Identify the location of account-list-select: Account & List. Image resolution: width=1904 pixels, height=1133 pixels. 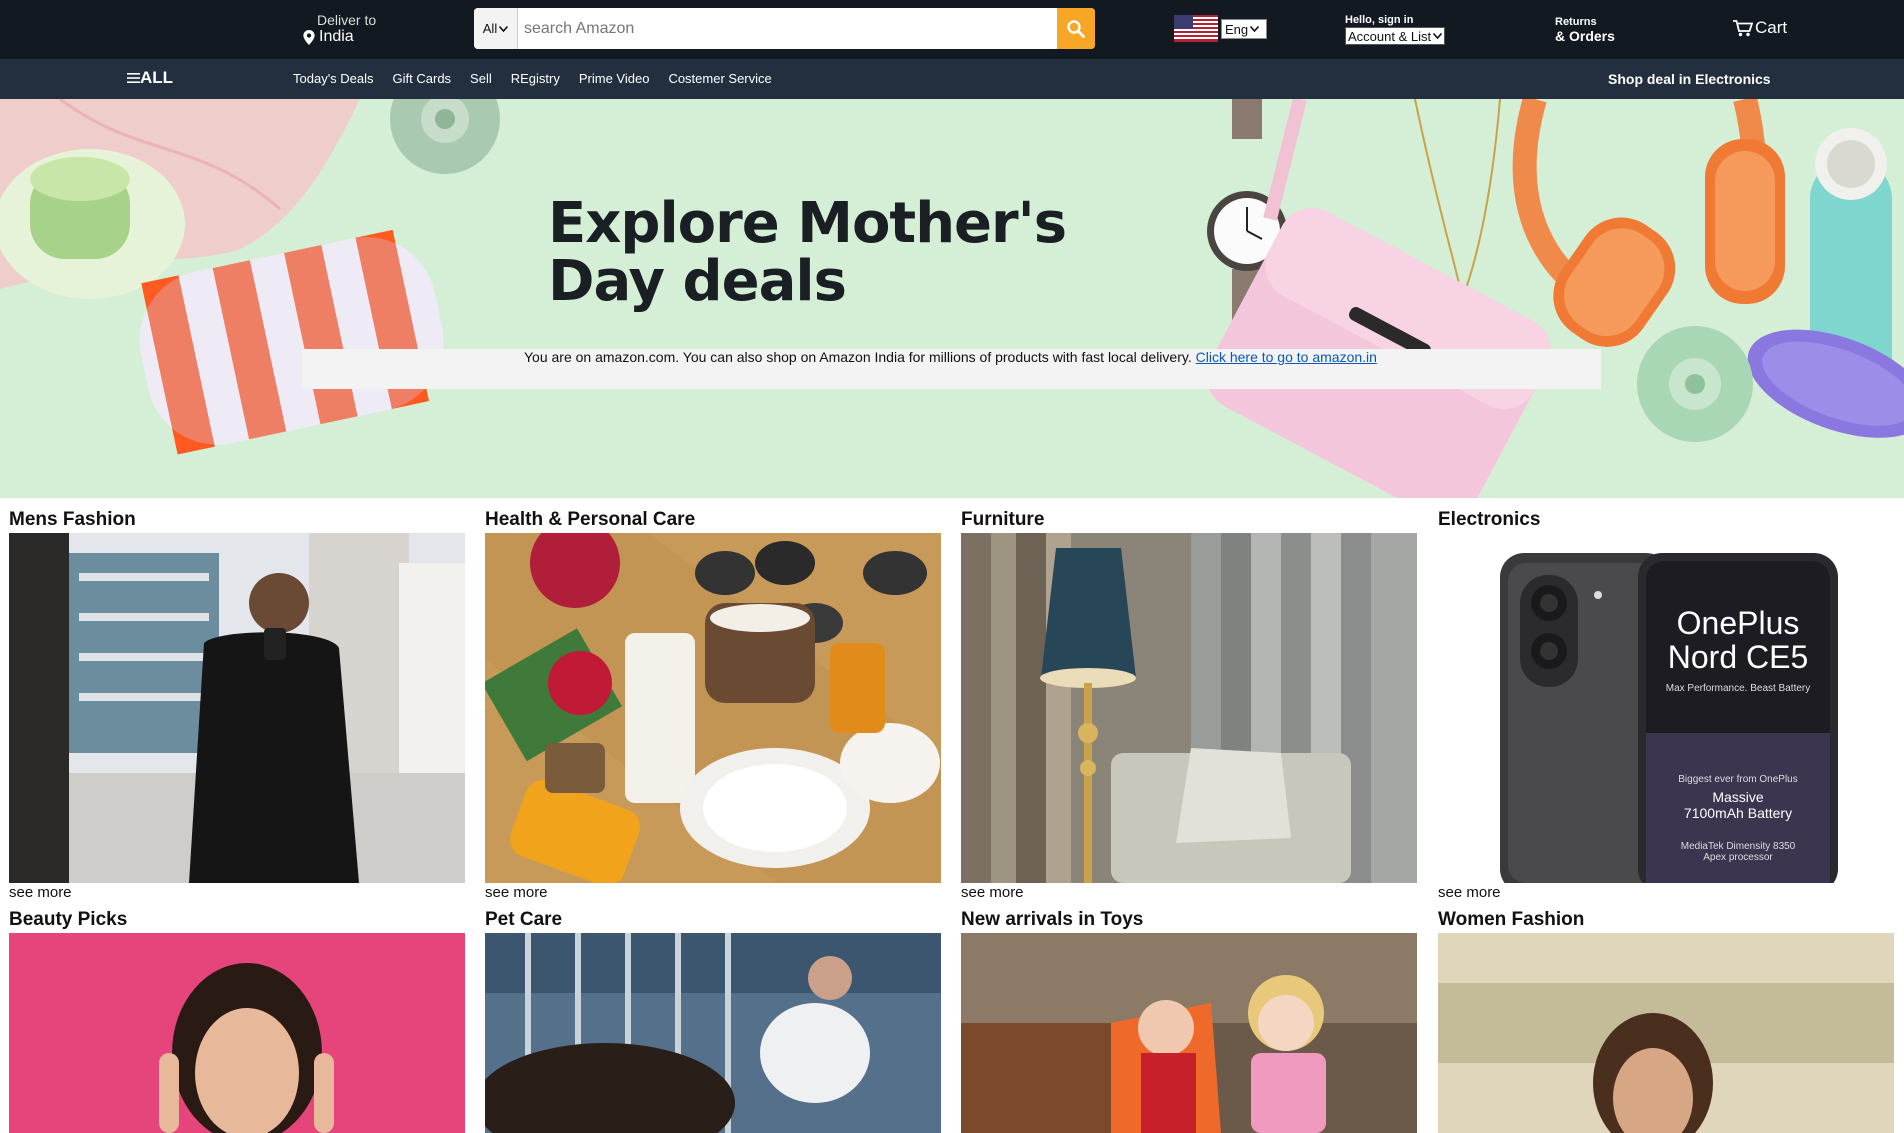
(1395, 36).